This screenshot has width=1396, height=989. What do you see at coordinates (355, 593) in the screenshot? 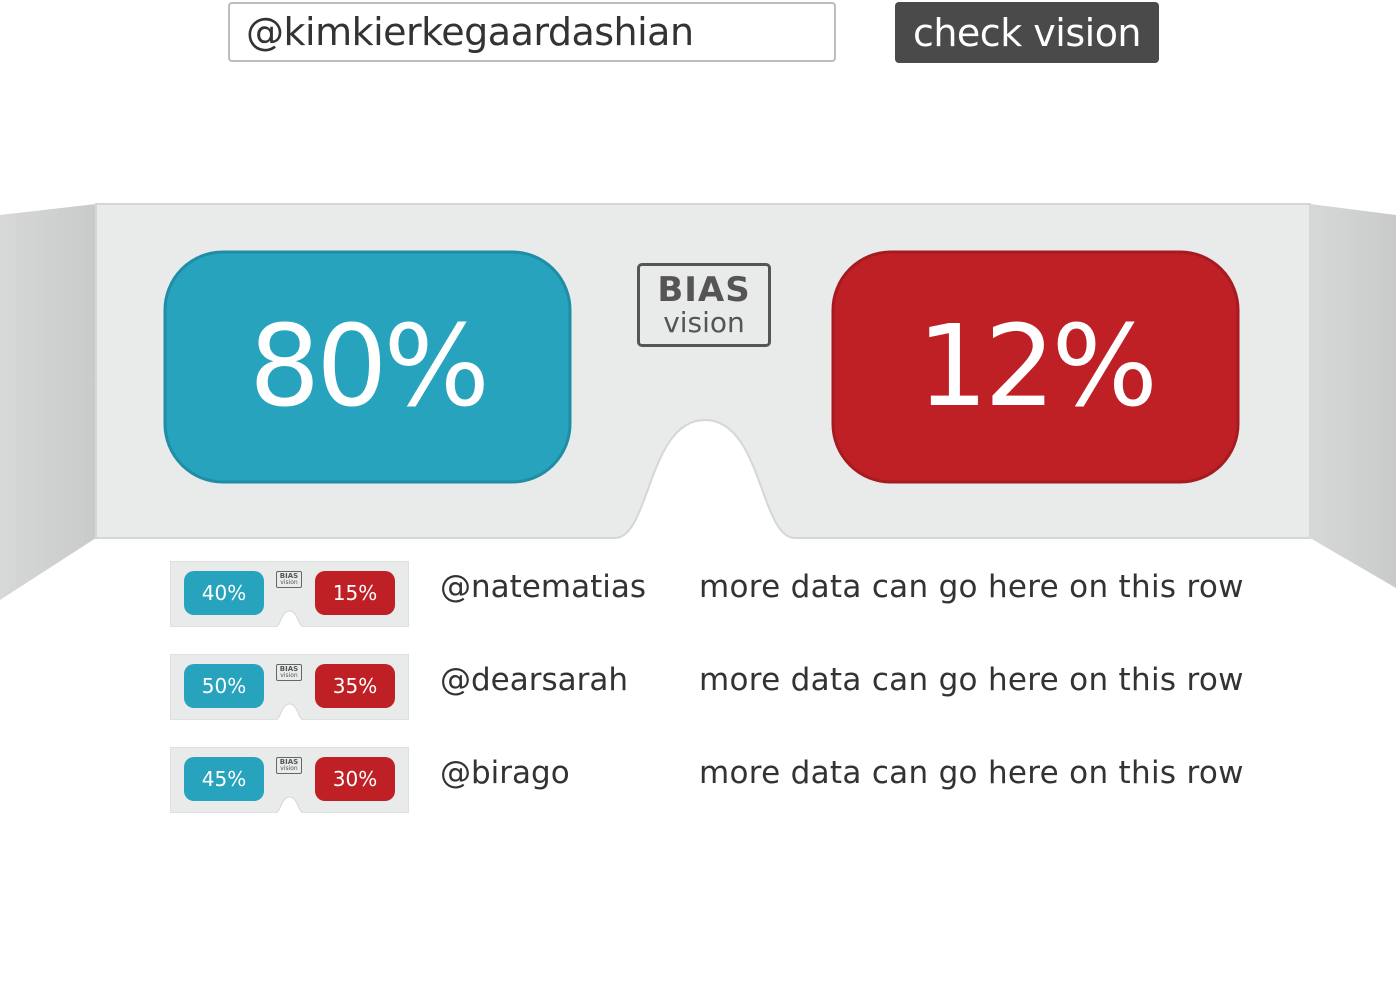
I see `mini-right-percent: 15%` at bounding box center [355, 593].